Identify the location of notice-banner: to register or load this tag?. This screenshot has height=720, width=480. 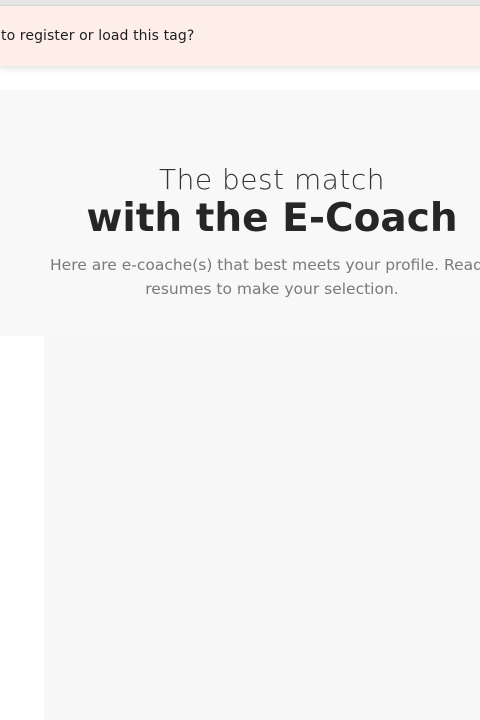
(240, 36).